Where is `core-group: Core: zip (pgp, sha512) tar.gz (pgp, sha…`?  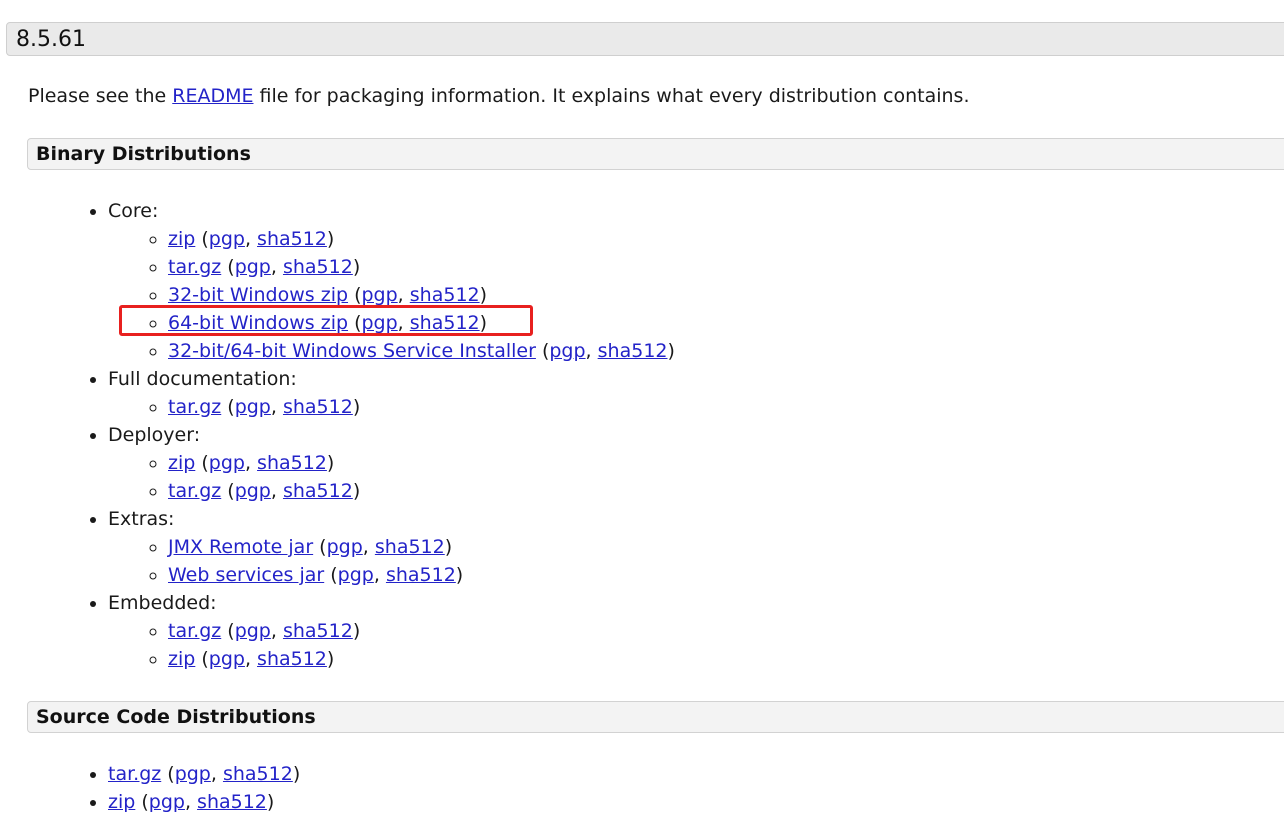 core-group: Core: zip (pgp, sha512) tar.gz (pgp, sha… is located at coordinates (391, 281).